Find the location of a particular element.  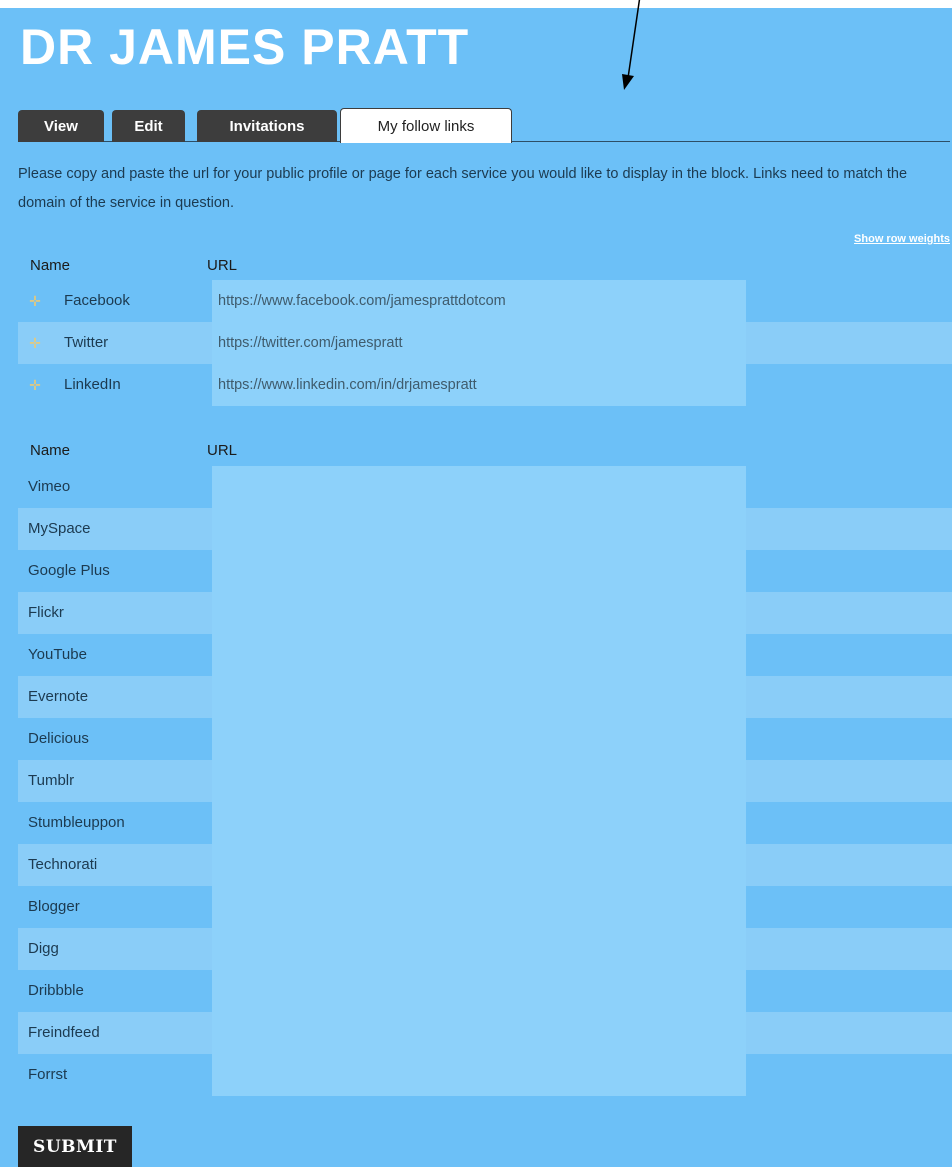

disabled-link-service-name: Freindfeed is located at coordinates (64, 1032).